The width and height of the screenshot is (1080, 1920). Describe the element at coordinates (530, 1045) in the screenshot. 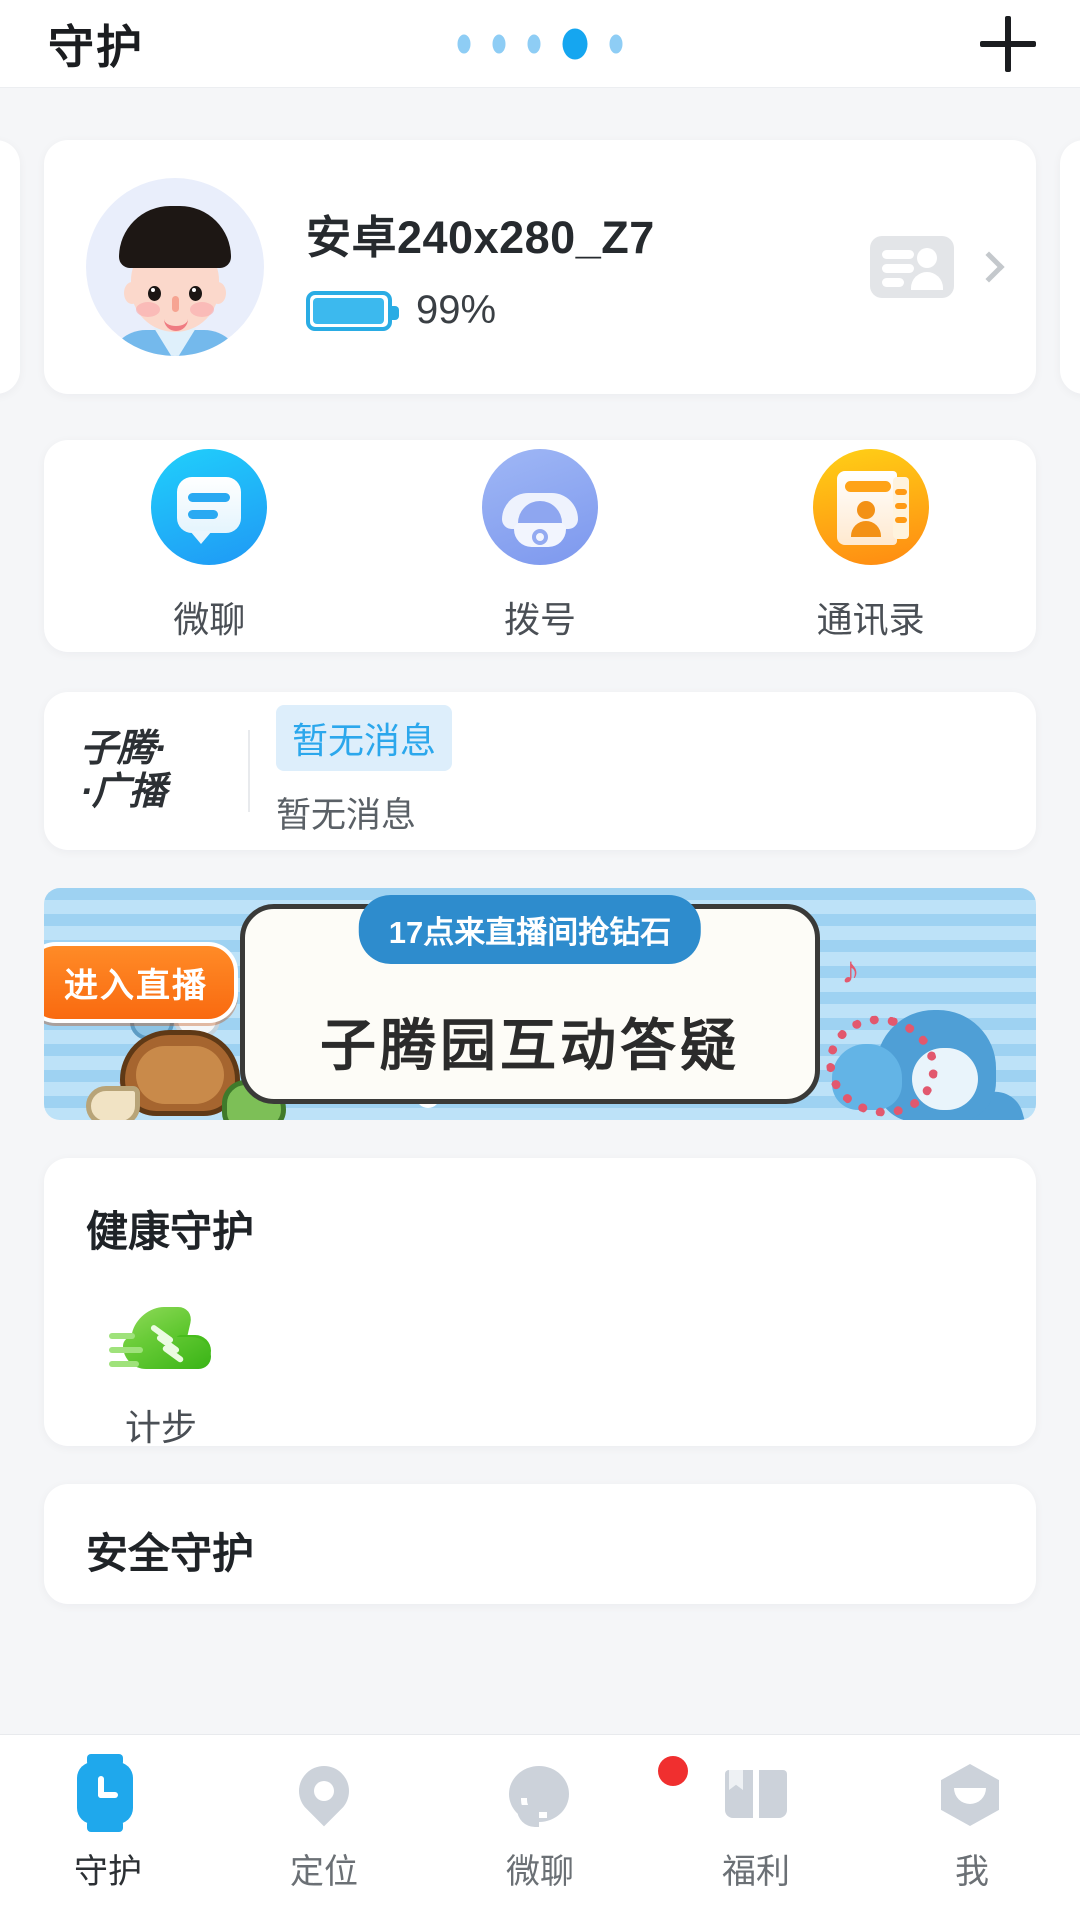

I see `banner-title: 子腾园互动答疑` at that location.